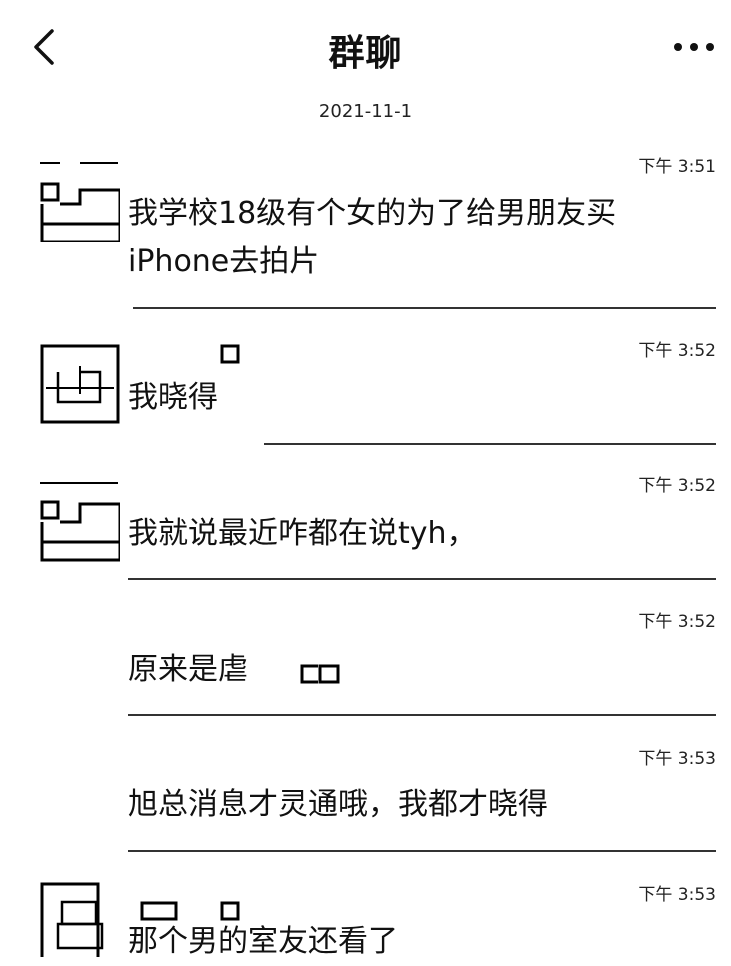 The width and height of the screenshot is (731, 966). I want to click on message-item: 下午 3:53 旭总消息才灵通哦，我都才晓得, so click(365, 793).